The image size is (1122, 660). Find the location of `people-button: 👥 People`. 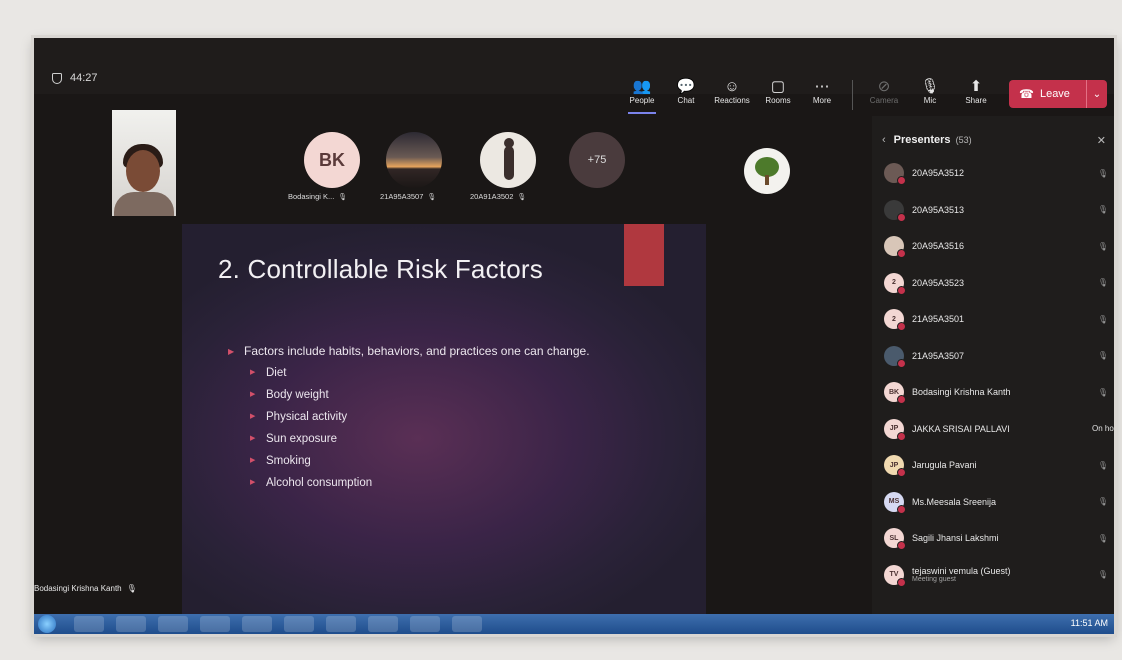

people-button: 👥 People is located at coordinates (642, 96).